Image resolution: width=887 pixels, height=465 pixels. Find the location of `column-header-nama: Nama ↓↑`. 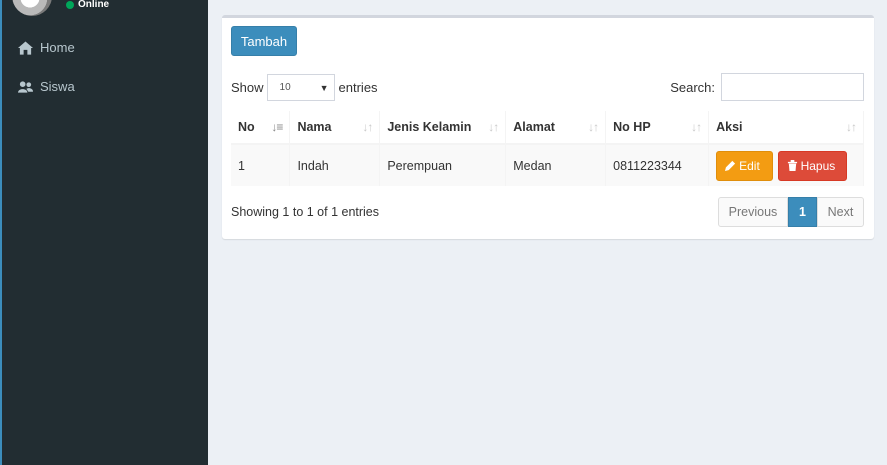

column-header-nama: Nama ↓↑ is located at coordinates (335, 128).